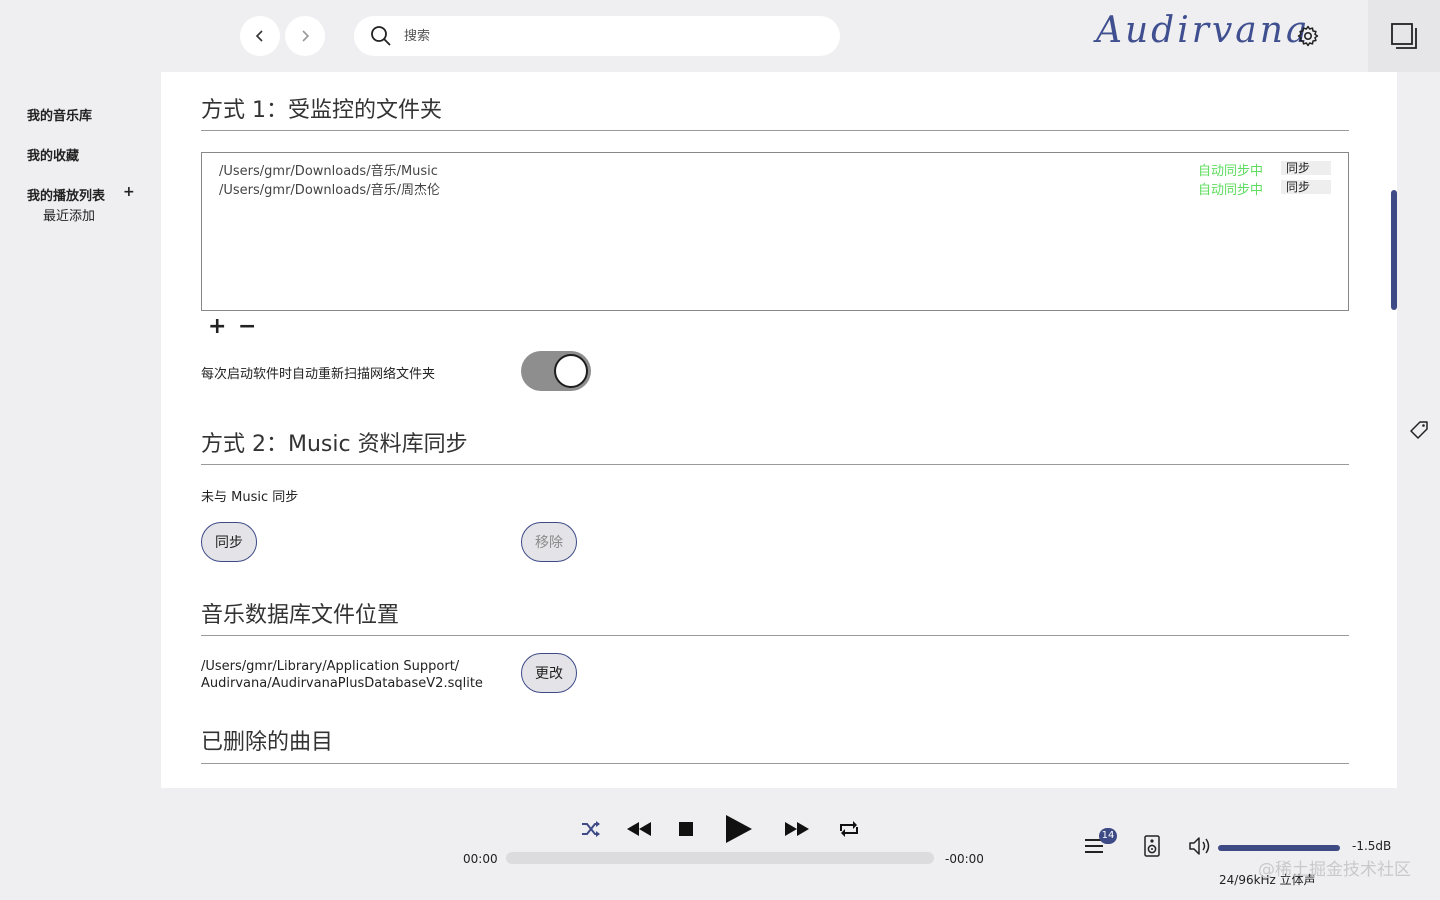 This screenshot has width=1440, height=900. What do you see at coordinates (591, 829) in the screenshot?
I see `shuffle-icon` at bounding box center [591, 829].